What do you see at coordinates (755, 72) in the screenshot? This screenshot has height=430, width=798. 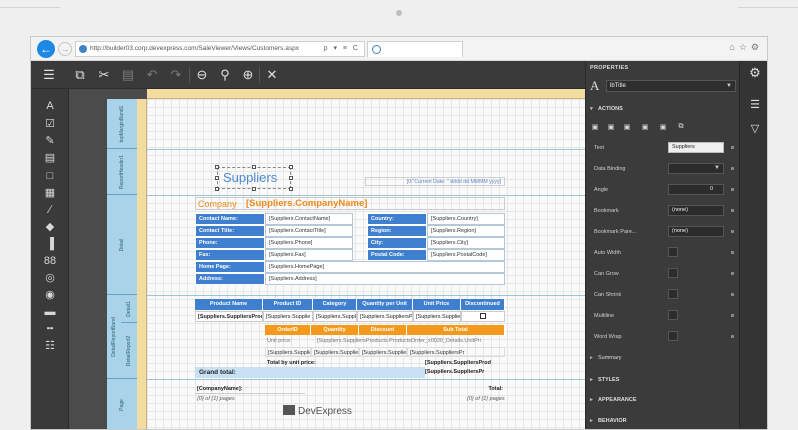 I see `gear-icon: ⚙` at bounding box center [755, 72].